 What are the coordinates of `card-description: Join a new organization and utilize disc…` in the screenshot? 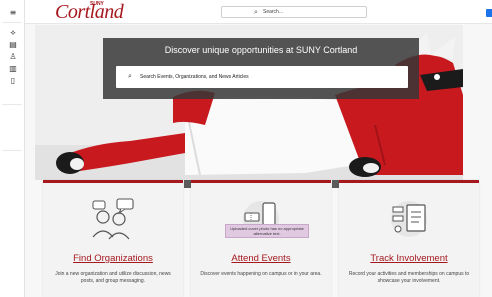 It's located at (113, 277).